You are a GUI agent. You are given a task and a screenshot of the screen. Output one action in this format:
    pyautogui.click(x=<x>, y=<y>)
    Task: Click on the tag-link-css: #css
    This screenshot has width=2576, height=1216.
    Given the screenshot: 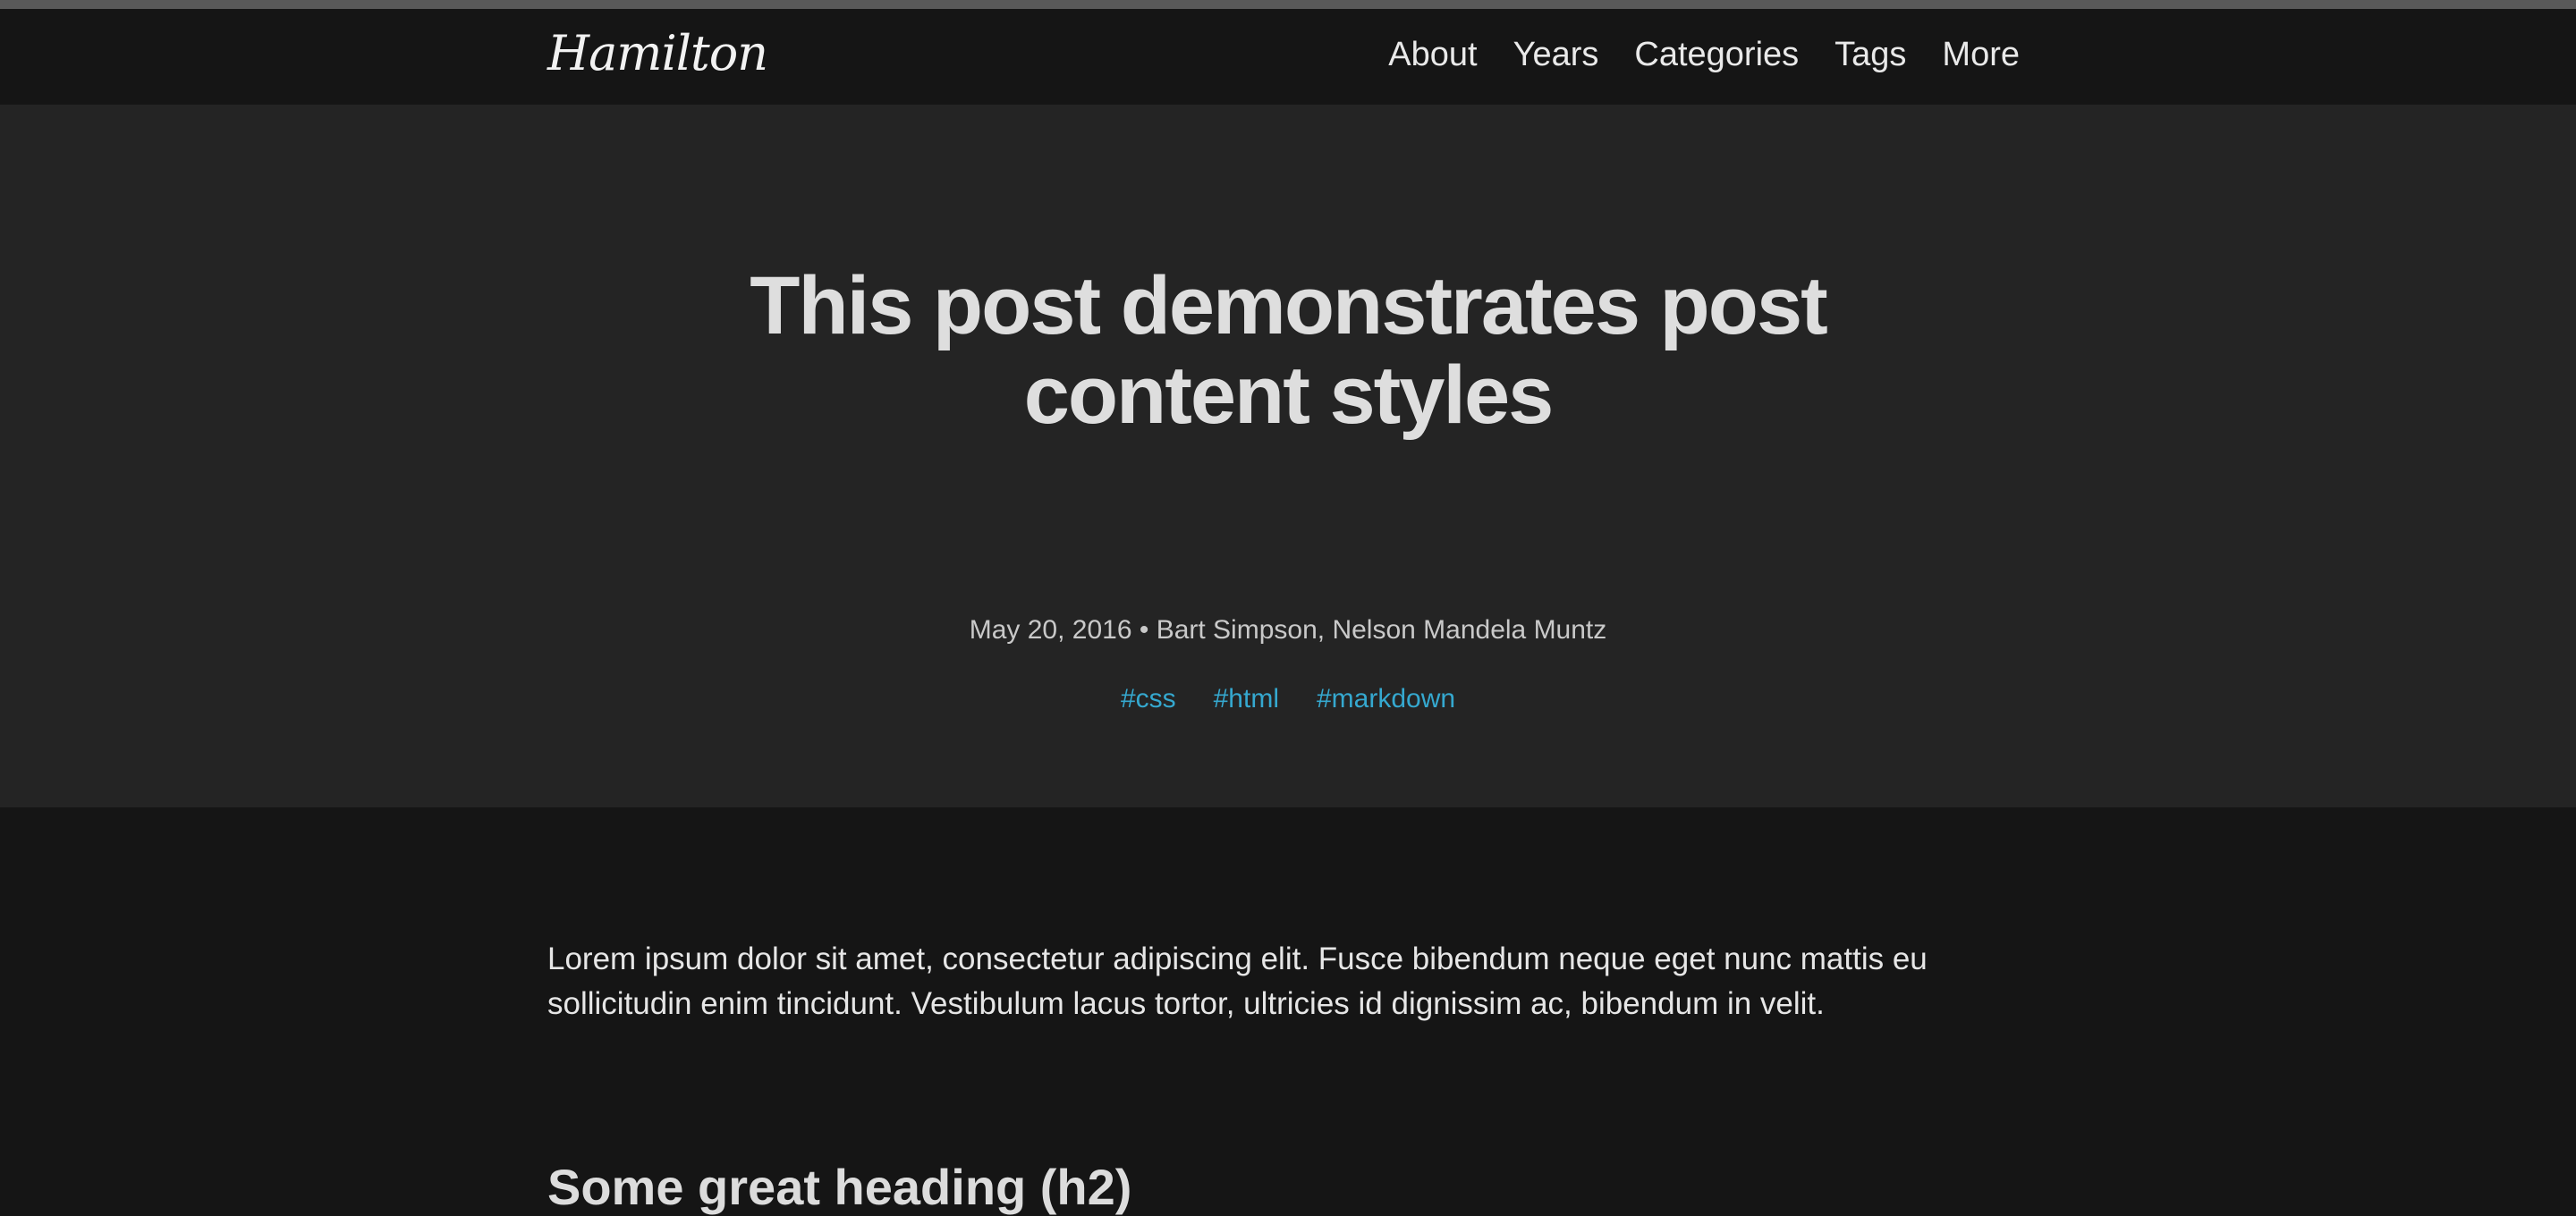 What is the action you would take?
    pyautogui.click(x=1148, y=699)
    